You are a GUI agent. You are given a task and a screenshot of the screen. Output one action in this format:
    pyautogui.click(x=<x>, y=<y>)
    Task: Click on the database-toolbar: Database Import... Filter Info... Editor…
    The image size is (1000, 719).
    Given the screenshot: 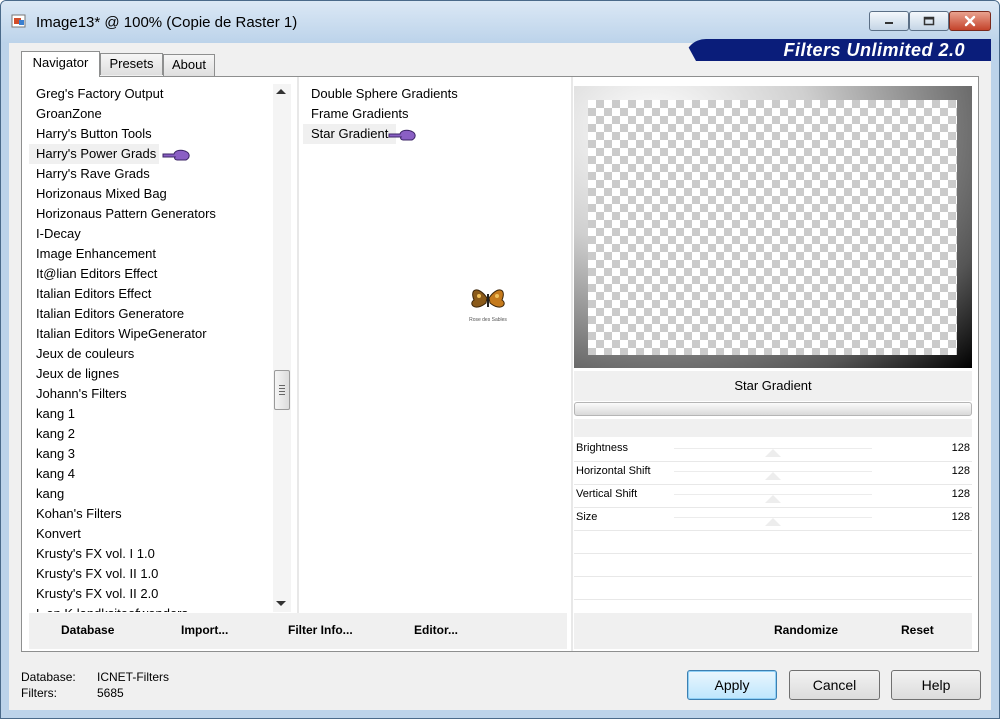 What is the action you would take?
    pyautogui.click(x=298, y=631)
    